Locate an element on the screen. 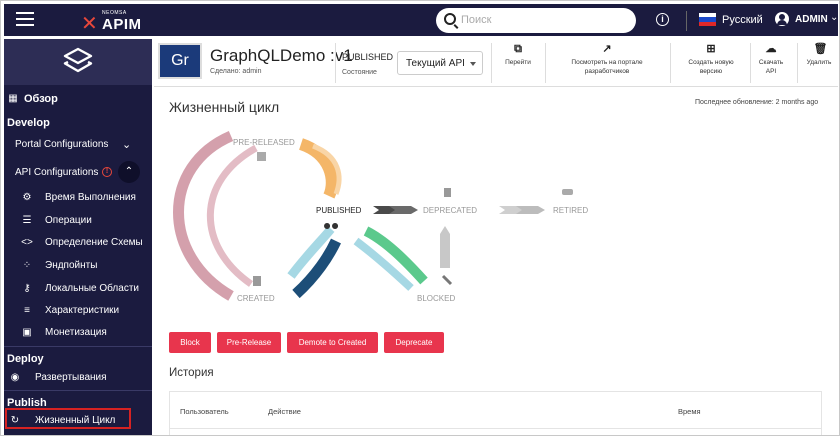 This screenshot has height=436, width=840. language-selector: Русский is located at coordinates (742, 20).